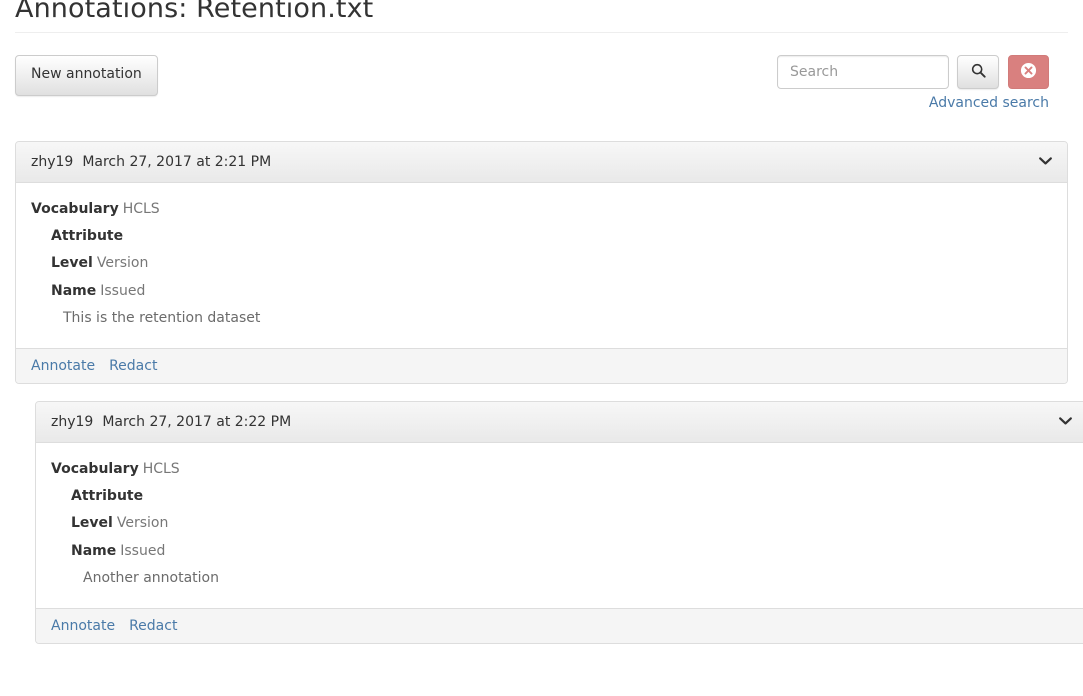 This screenshot has width=1083, height=696. I want to click on page-title: Annotations: Retention.txt, so click(194, 12).